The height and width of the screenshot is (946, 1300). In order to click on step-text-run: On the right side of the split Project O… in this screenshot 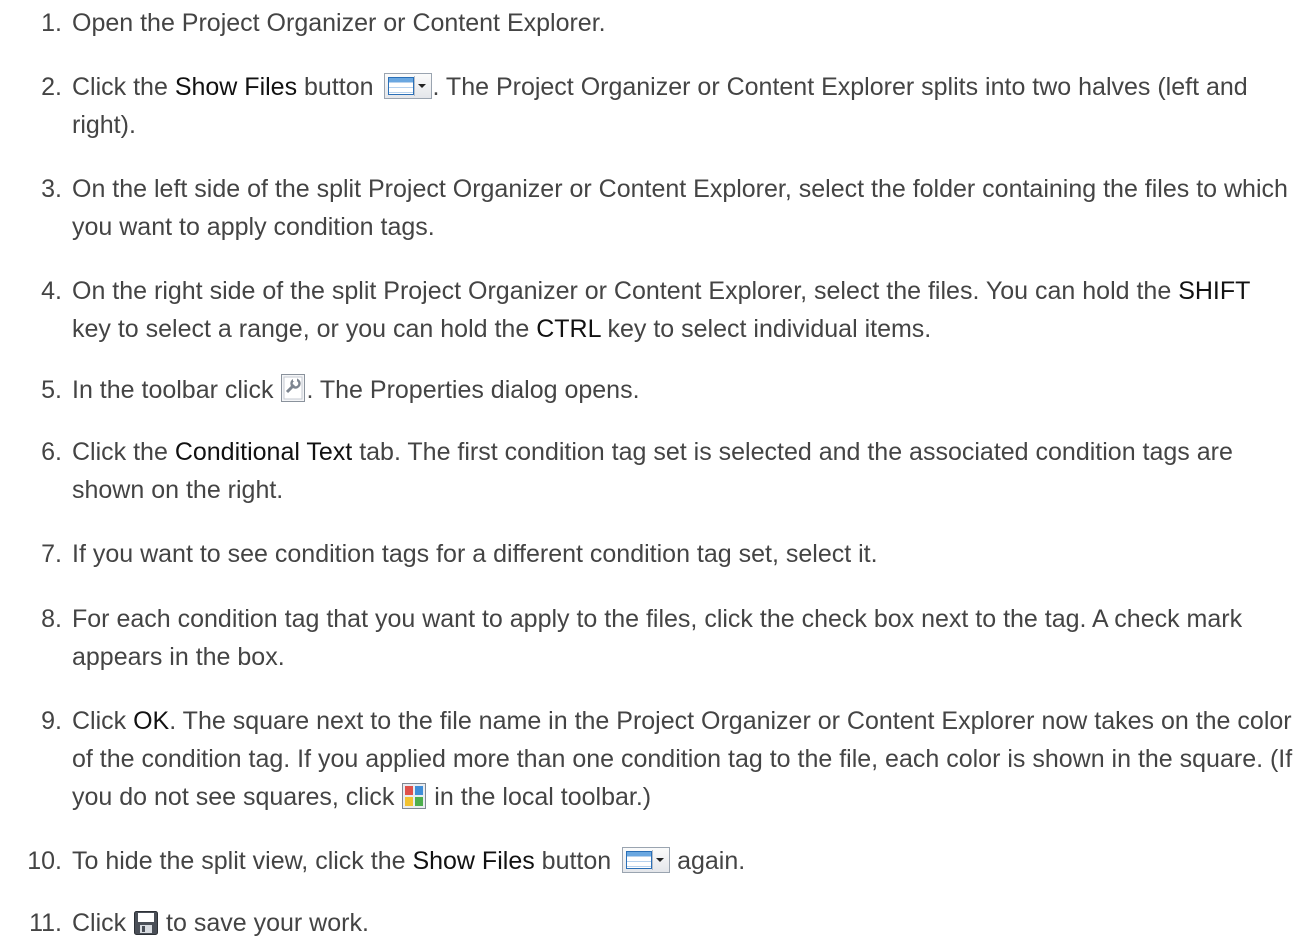, I will do `click(625, 291)`.